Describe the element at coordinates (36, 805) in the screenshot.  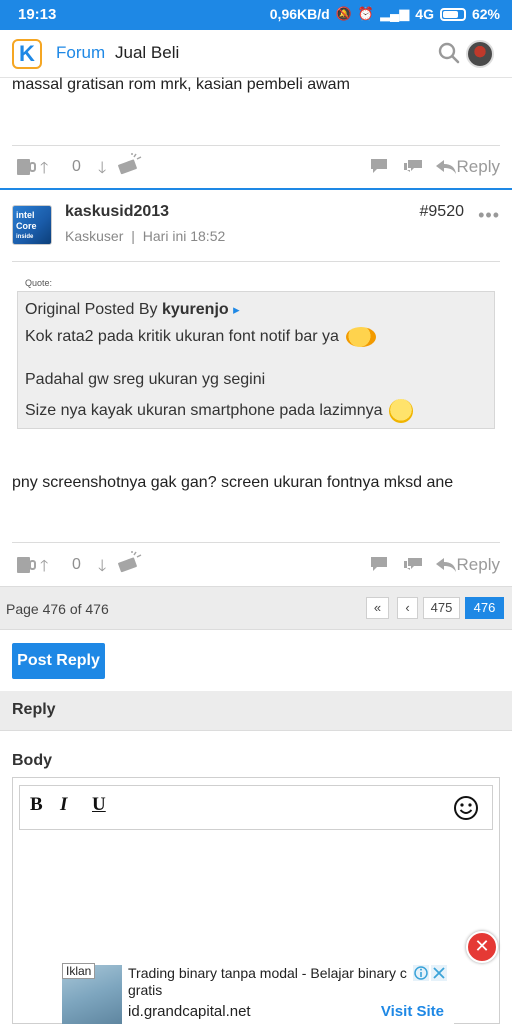
I see `bold-button: B` at that location.